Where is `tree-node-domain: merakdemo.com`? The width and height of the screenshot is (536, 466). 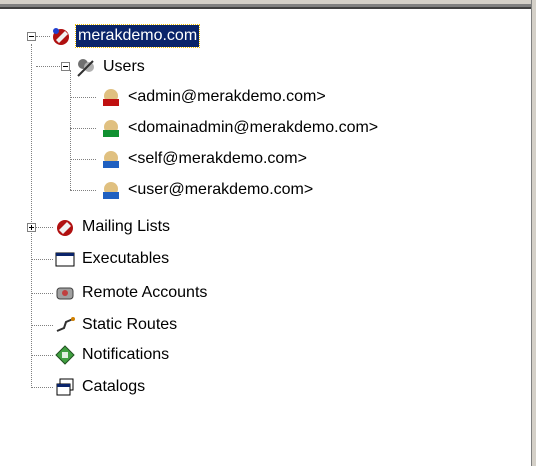
tree-node-domain: merakdemo.com is located at coordinates (125, 36).